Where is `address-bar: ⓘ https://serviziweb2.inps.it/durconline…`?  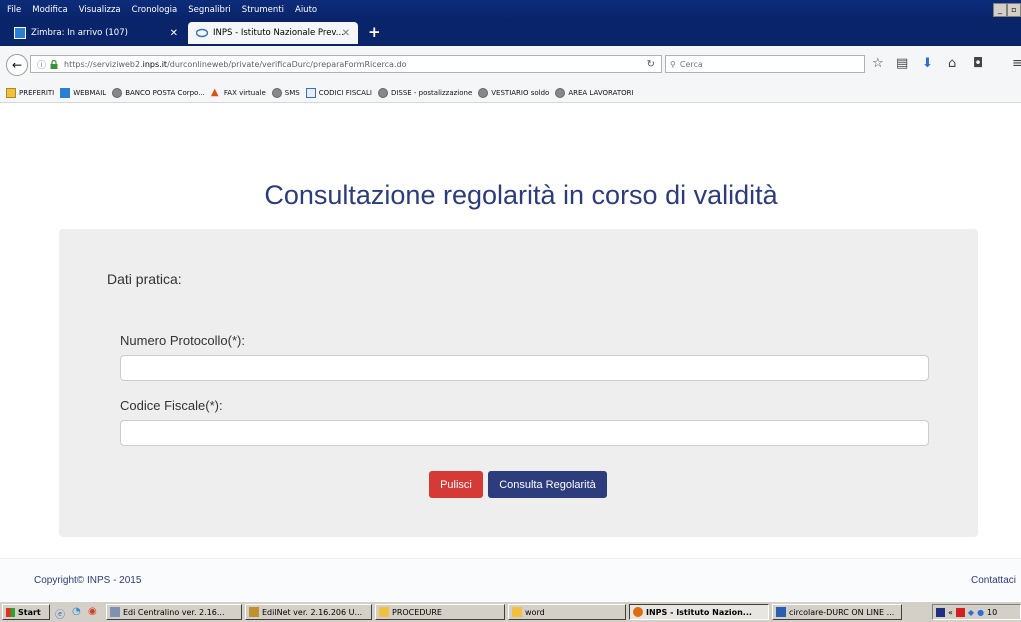
address-bar: ⓘ https://serviziweb2.inps.it/durconline… is located at coordinates (346, 64).